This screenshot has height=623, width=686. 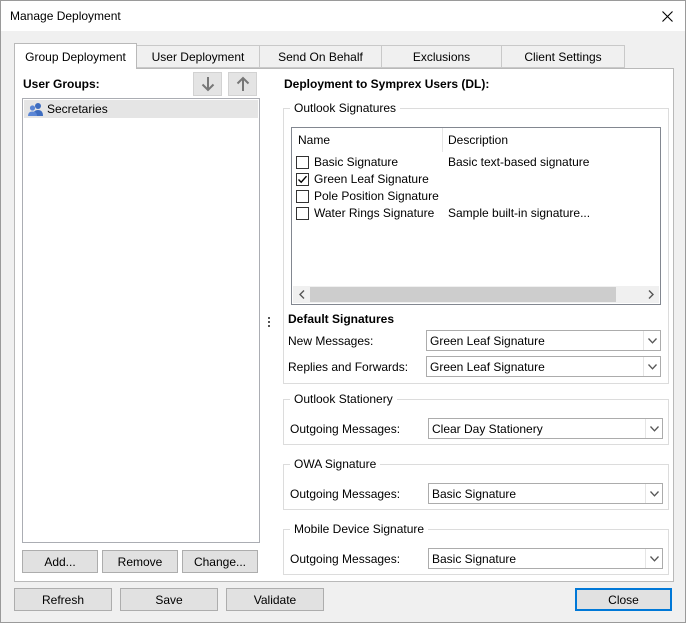 I want to click on scrollbar-thumb, so click(x=463, y=294).